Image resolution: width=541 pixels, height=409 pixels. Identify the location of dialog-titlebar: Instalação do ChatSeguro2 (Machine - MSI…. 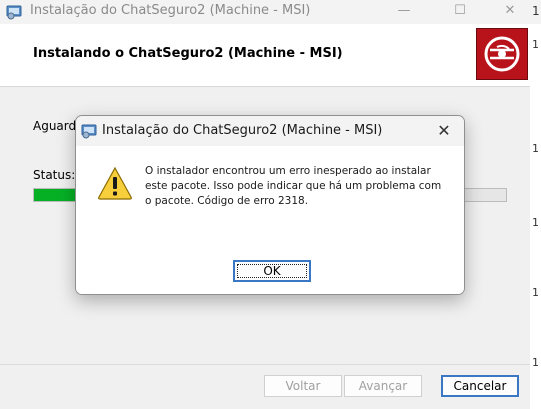
(270, 131).